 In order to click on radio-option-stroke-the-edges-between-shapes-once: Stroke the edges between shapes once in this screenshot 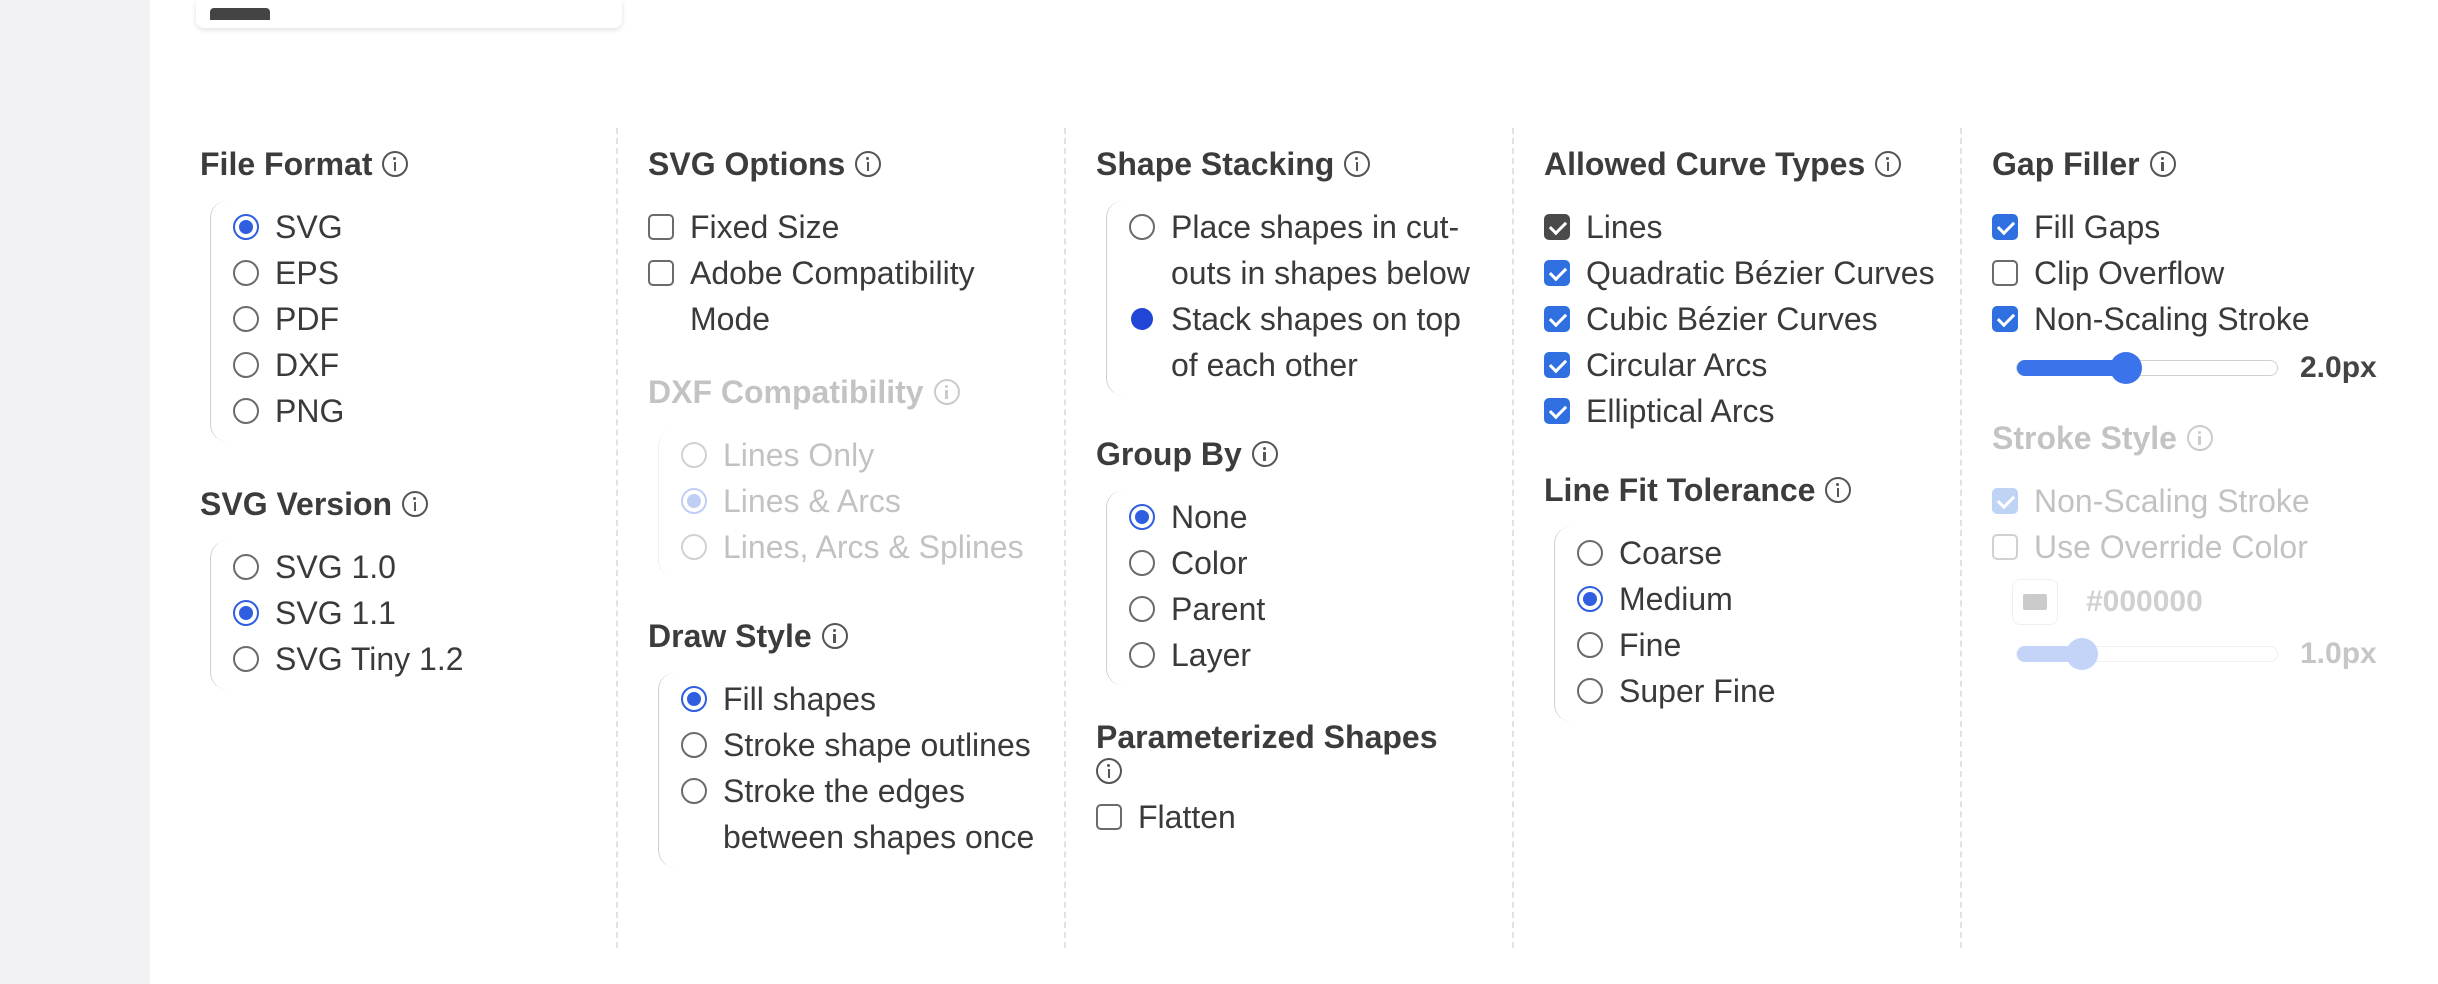, I will do `click(864, 814)`.